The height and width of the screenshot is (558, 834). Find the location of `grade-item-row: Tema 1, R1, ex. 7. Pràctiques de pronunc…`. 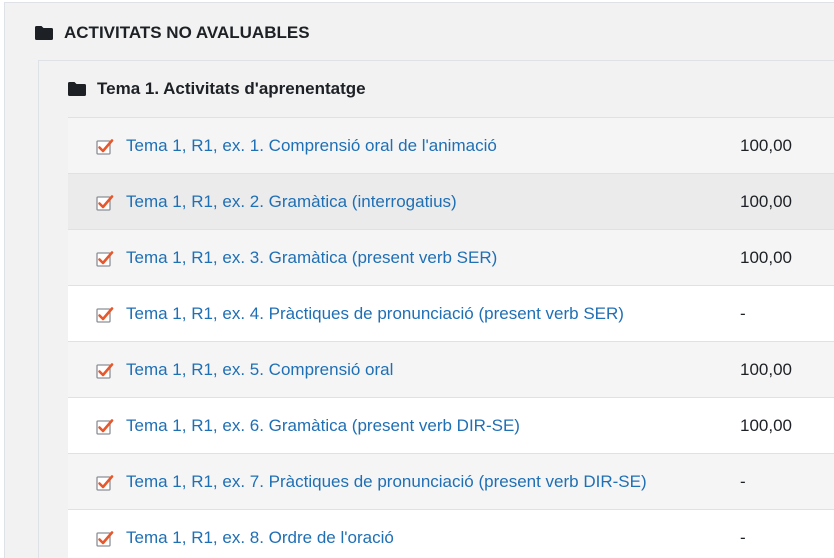

grade-item-row: Tema 1, R1, ex. 7. Pràctiques de pronunc… is located at coordinates (451, 481).